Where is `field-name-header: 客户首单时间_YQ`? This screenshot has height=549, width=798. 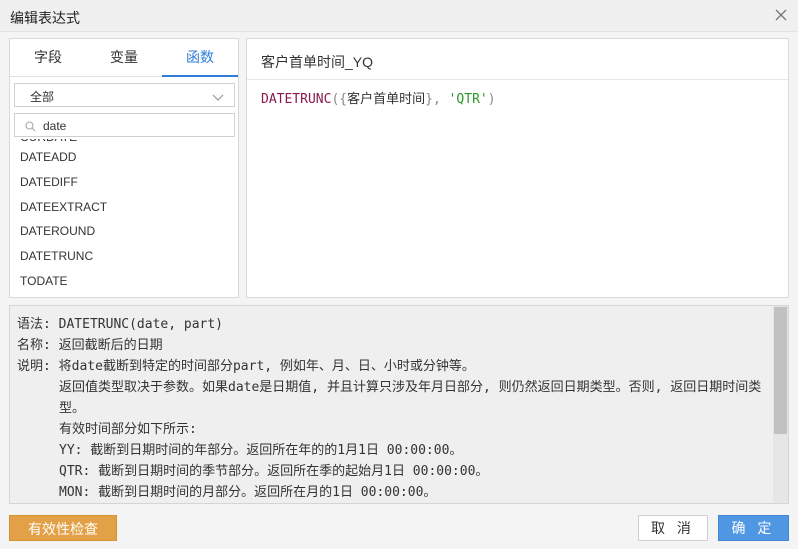 field-name-header: 客户首单时间_YQ is located at coordinates (517, 59).